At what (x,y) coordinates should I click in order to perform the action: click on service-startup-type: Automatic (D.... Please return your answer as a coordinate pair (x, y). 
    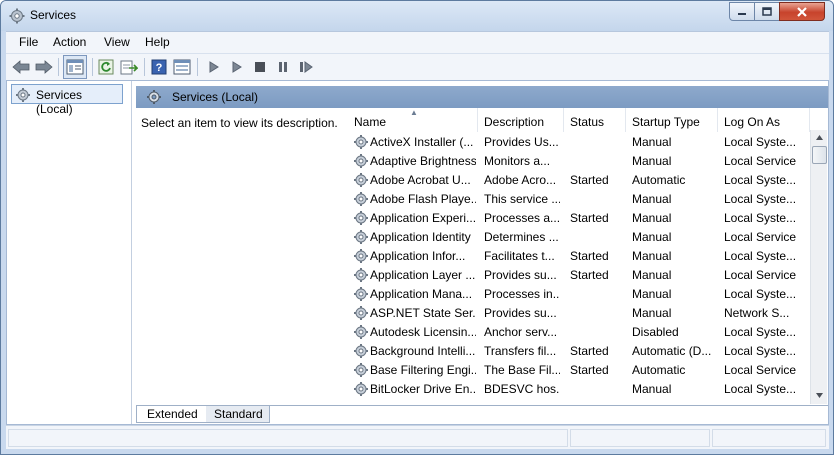
    Looking at the image, I should click on (672, 351).